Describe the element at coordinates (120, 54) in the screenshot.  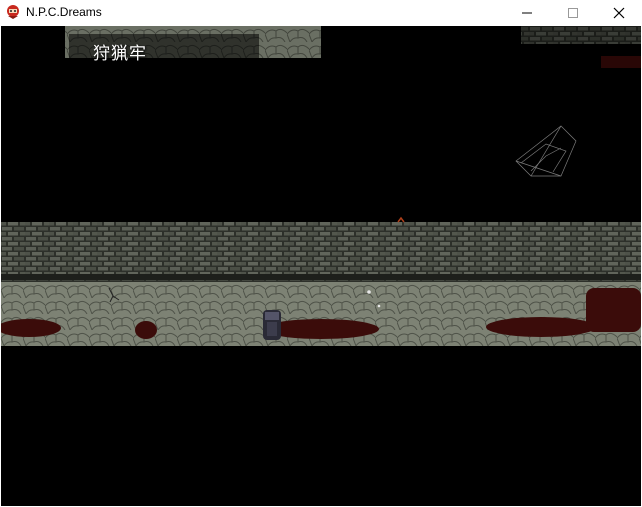
I see `map-name-label: 狩猟牢` at that location.